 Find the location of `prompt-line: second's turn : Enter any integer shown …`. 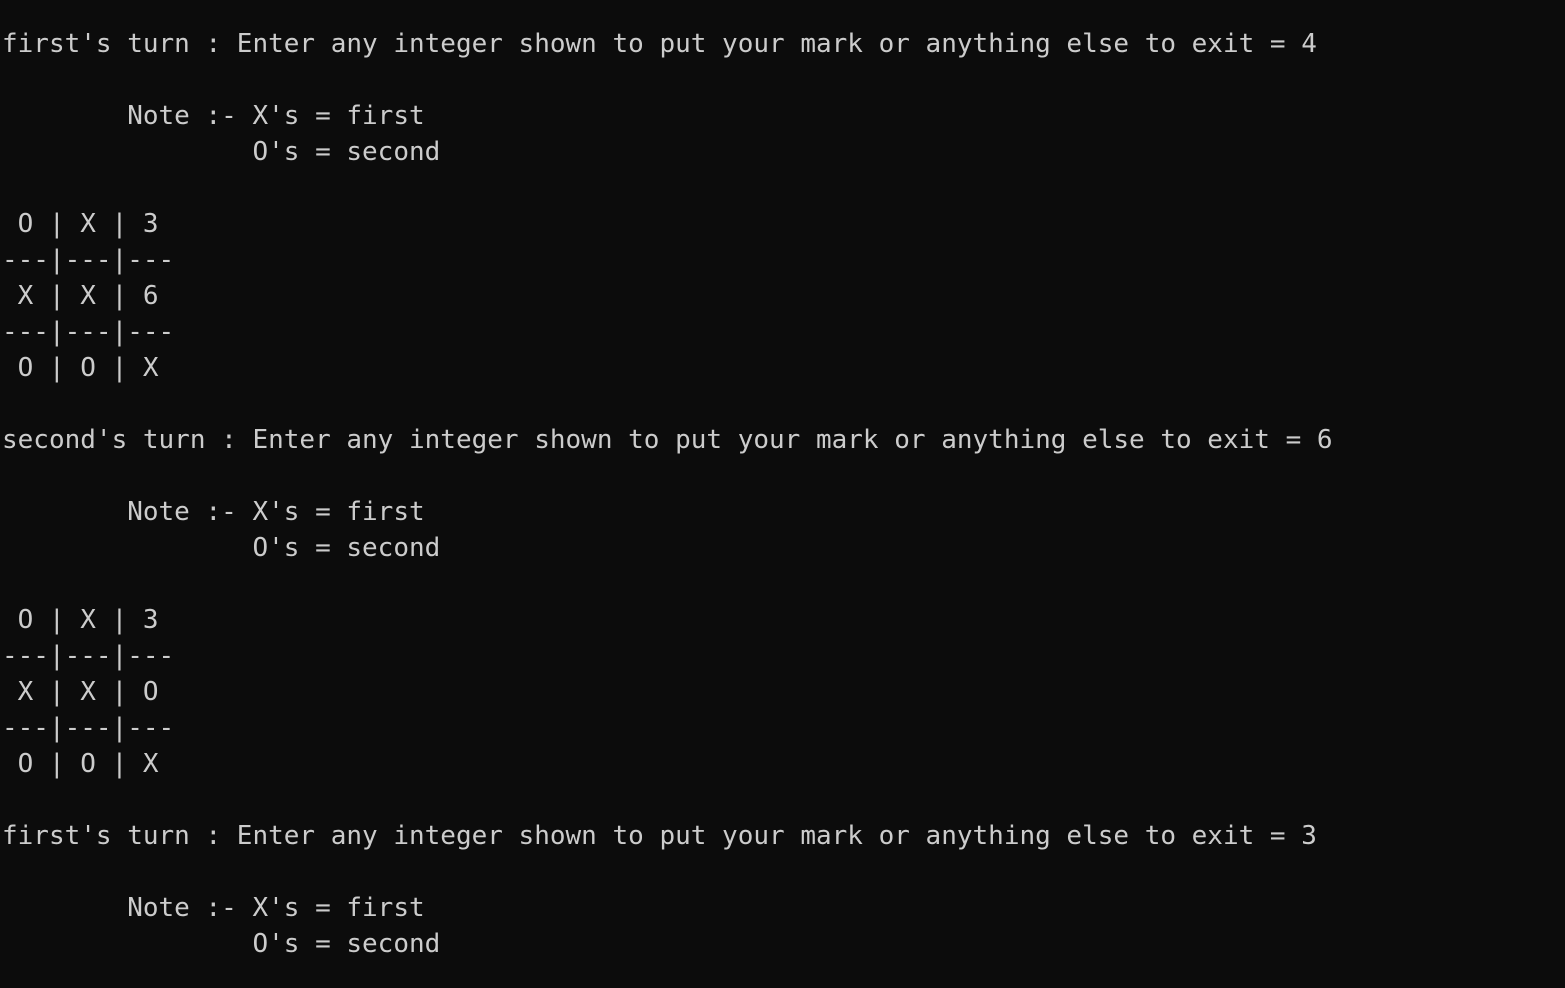

prompt-line: second's turn : Enter any integer shown … is located at coordinates (667, 440).